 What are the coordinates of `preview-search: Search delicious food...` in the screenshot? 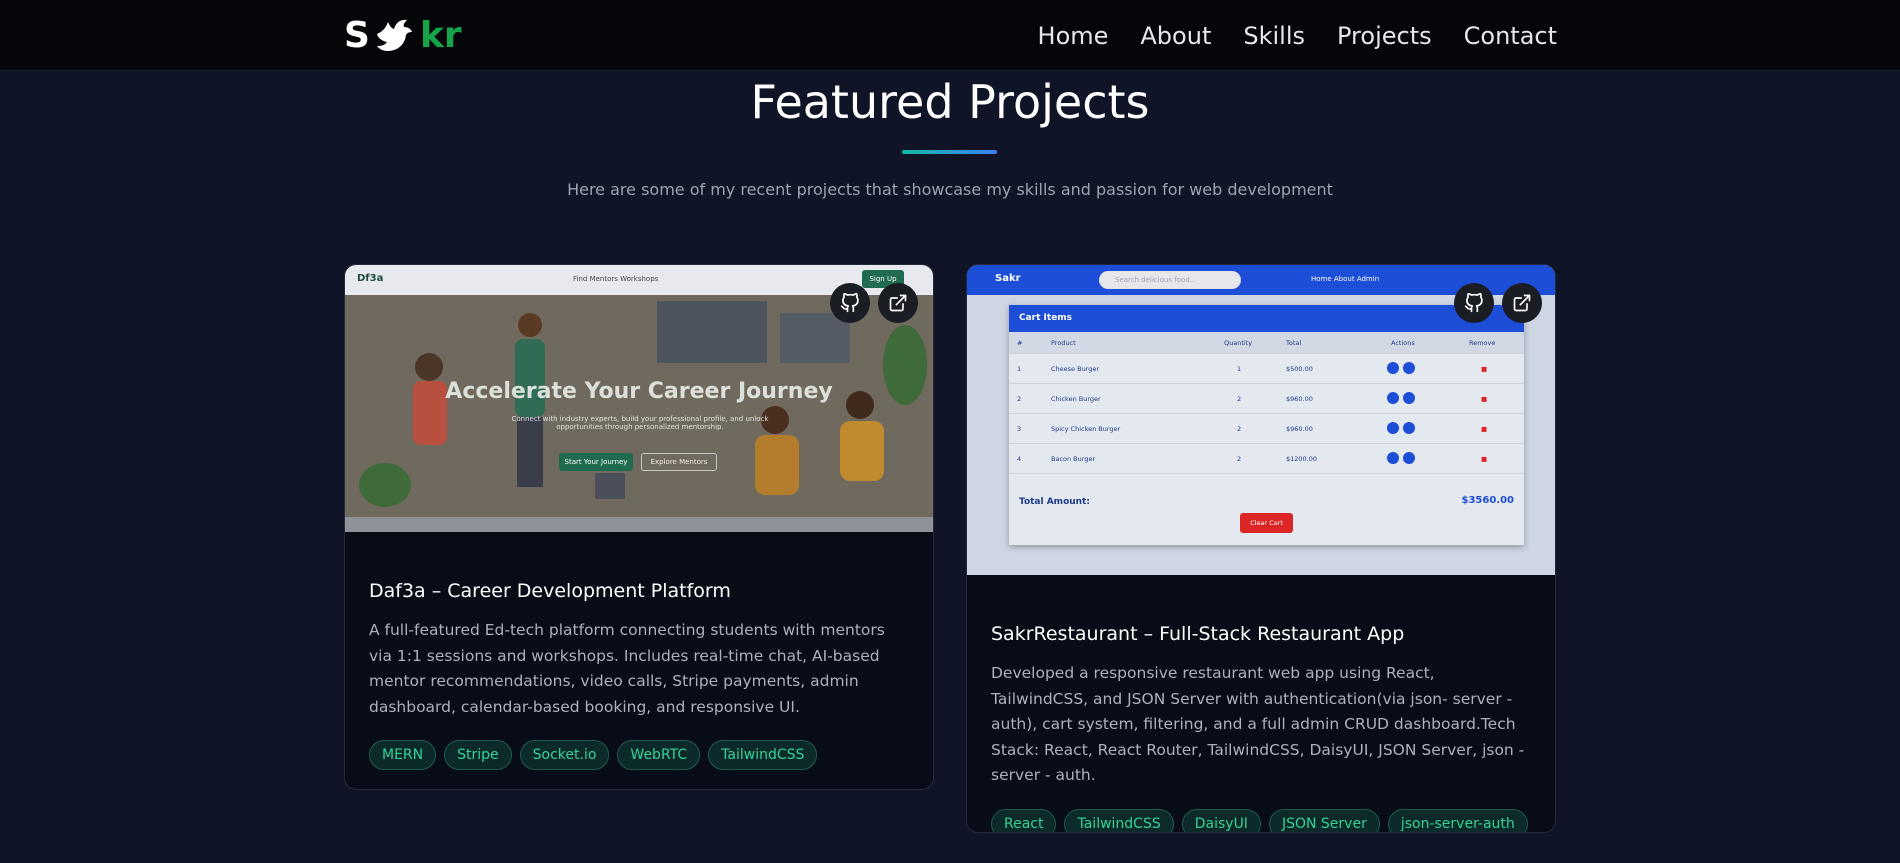 It's located at (1170, 280).